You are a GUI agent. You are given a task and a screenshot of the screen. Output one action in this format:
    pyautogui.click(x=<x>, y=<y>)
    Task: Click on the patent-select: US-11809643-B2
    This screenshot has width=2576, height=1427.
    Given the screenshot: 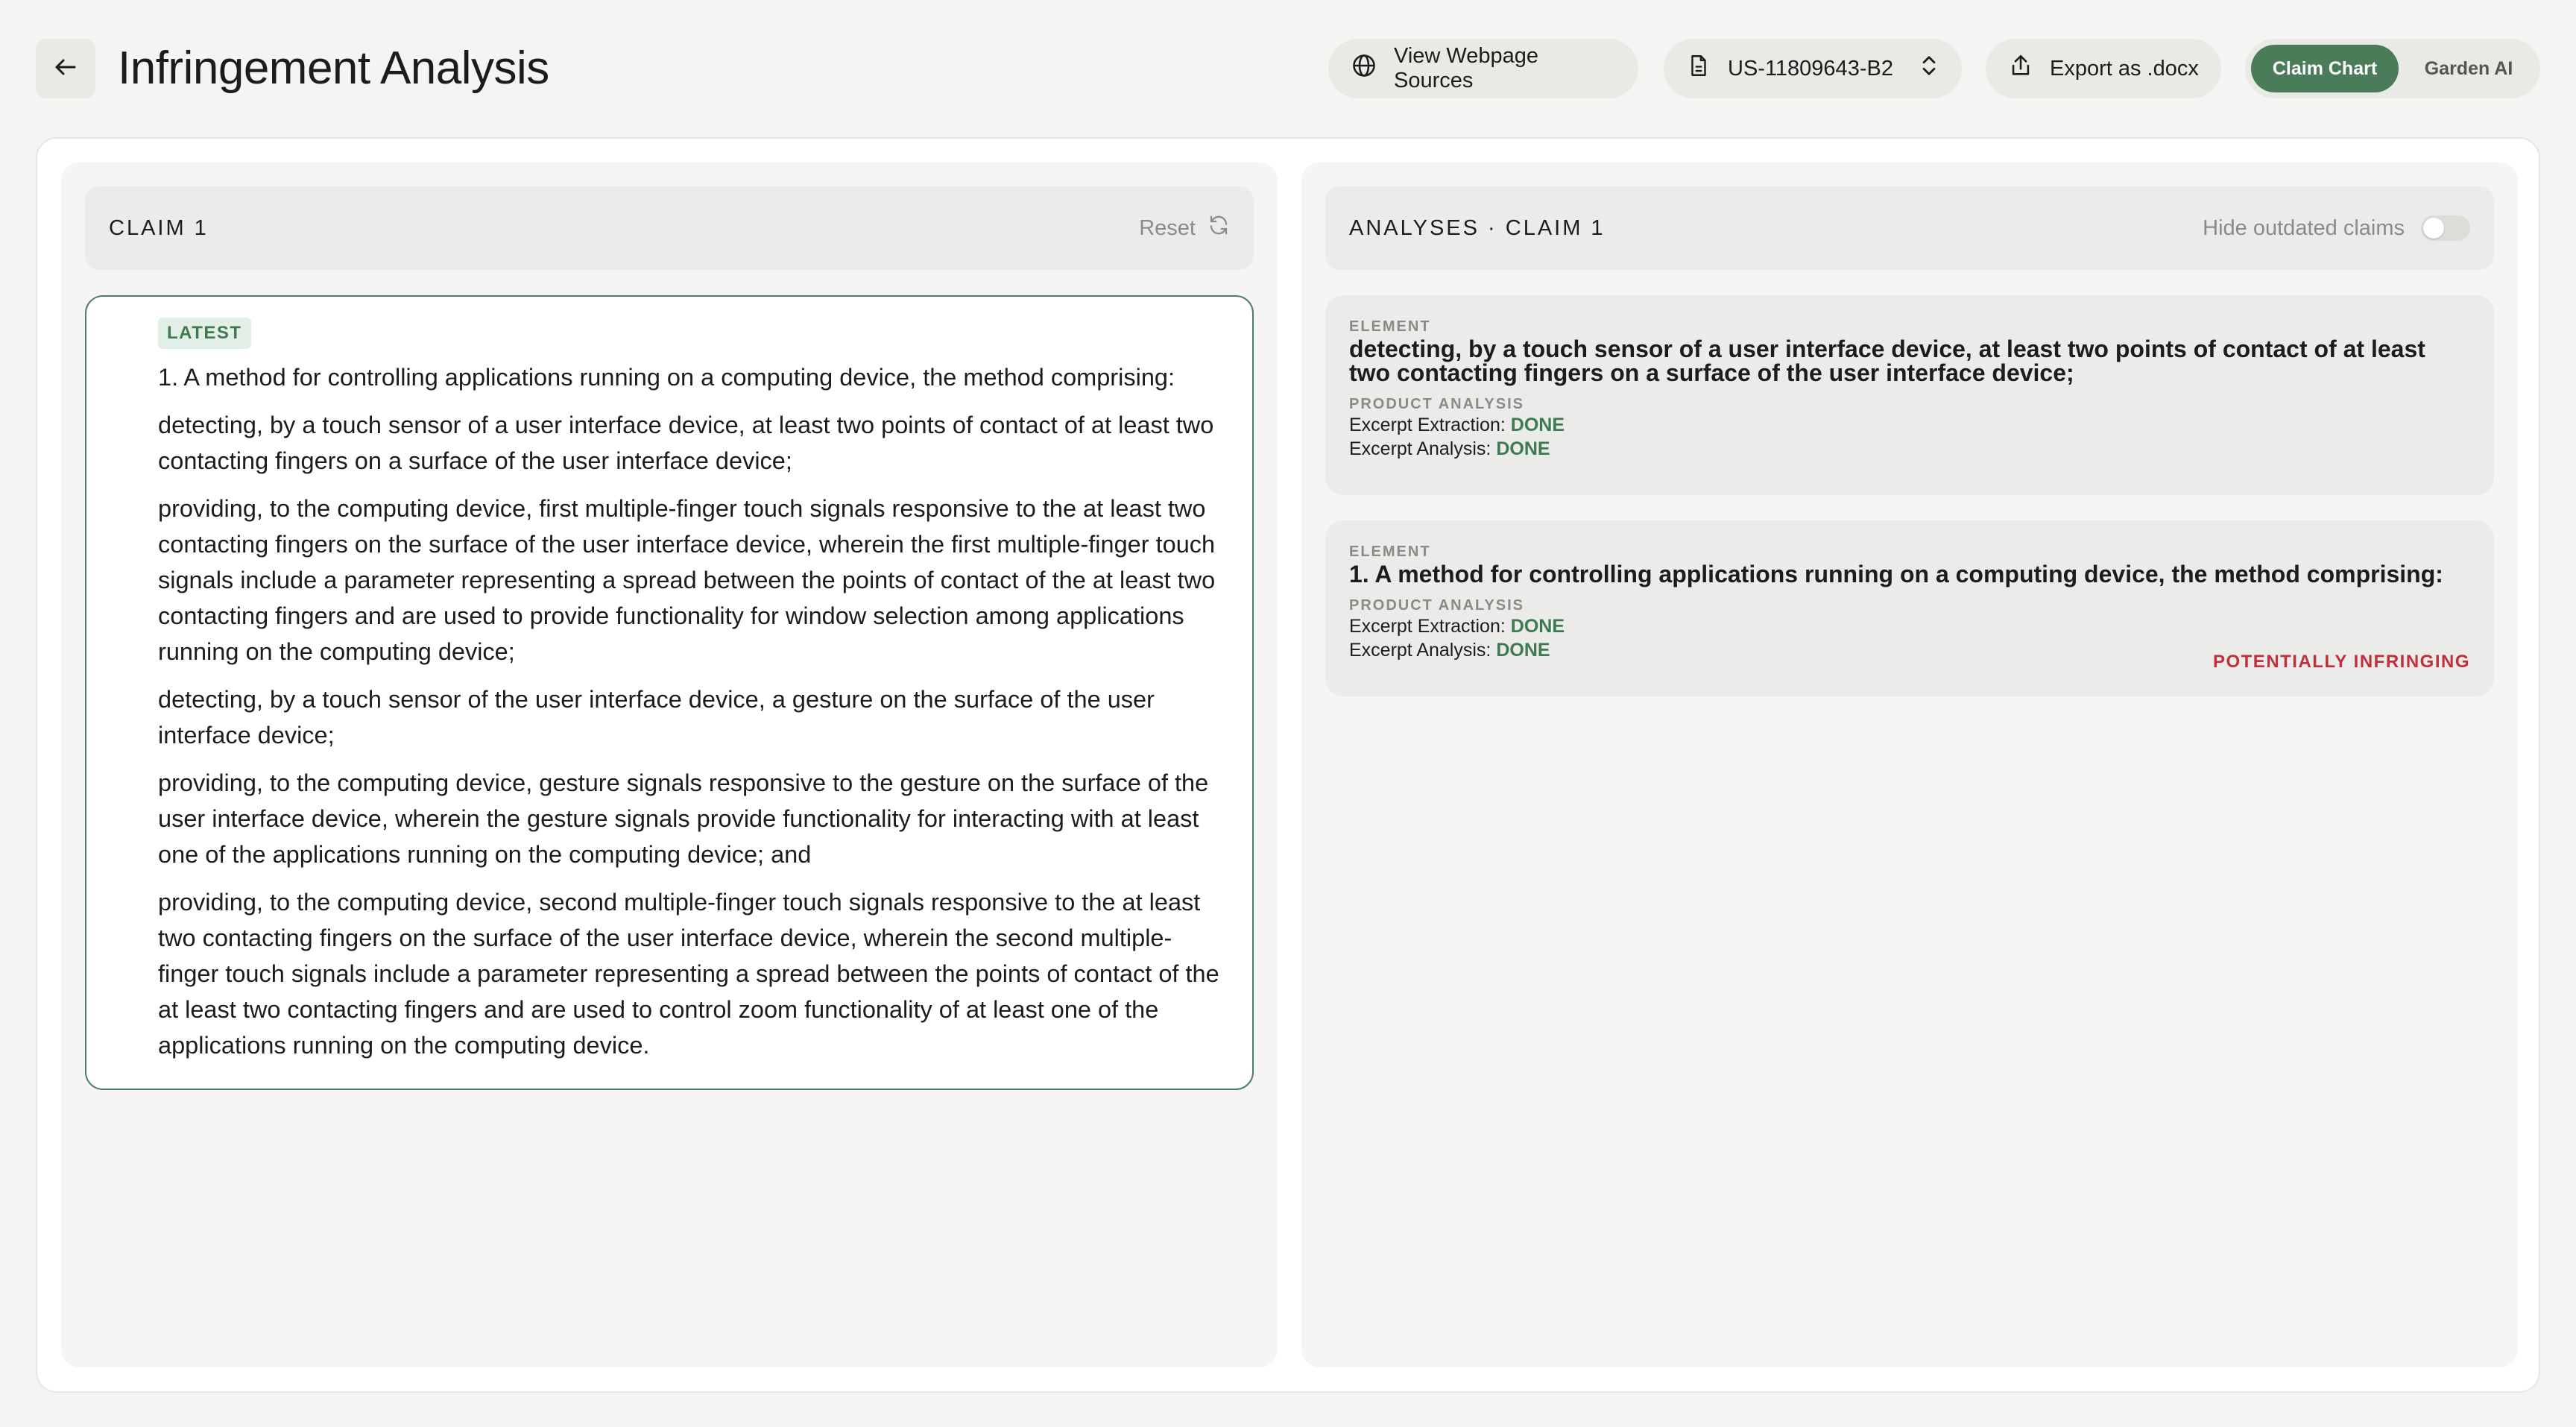 What is the action you would take?
    pyautogui.click(x=1813, y=69)
    